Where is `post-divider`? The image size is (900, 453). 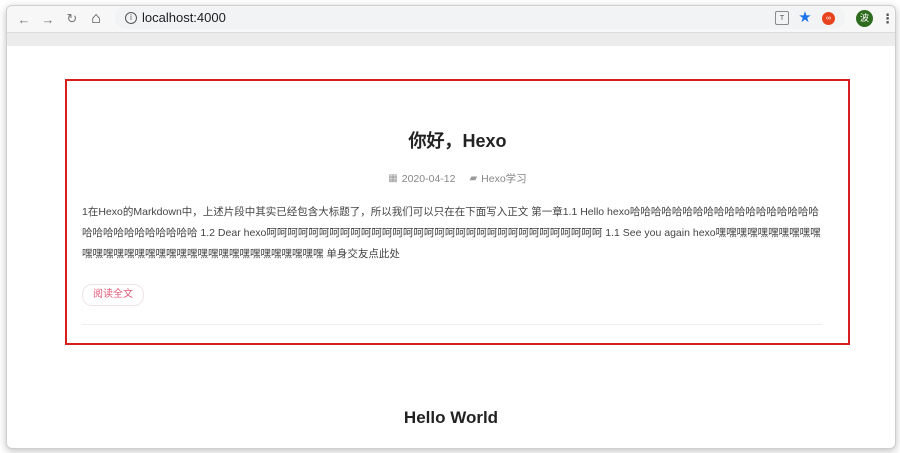
post-divider is located at coordinates (452, 324).